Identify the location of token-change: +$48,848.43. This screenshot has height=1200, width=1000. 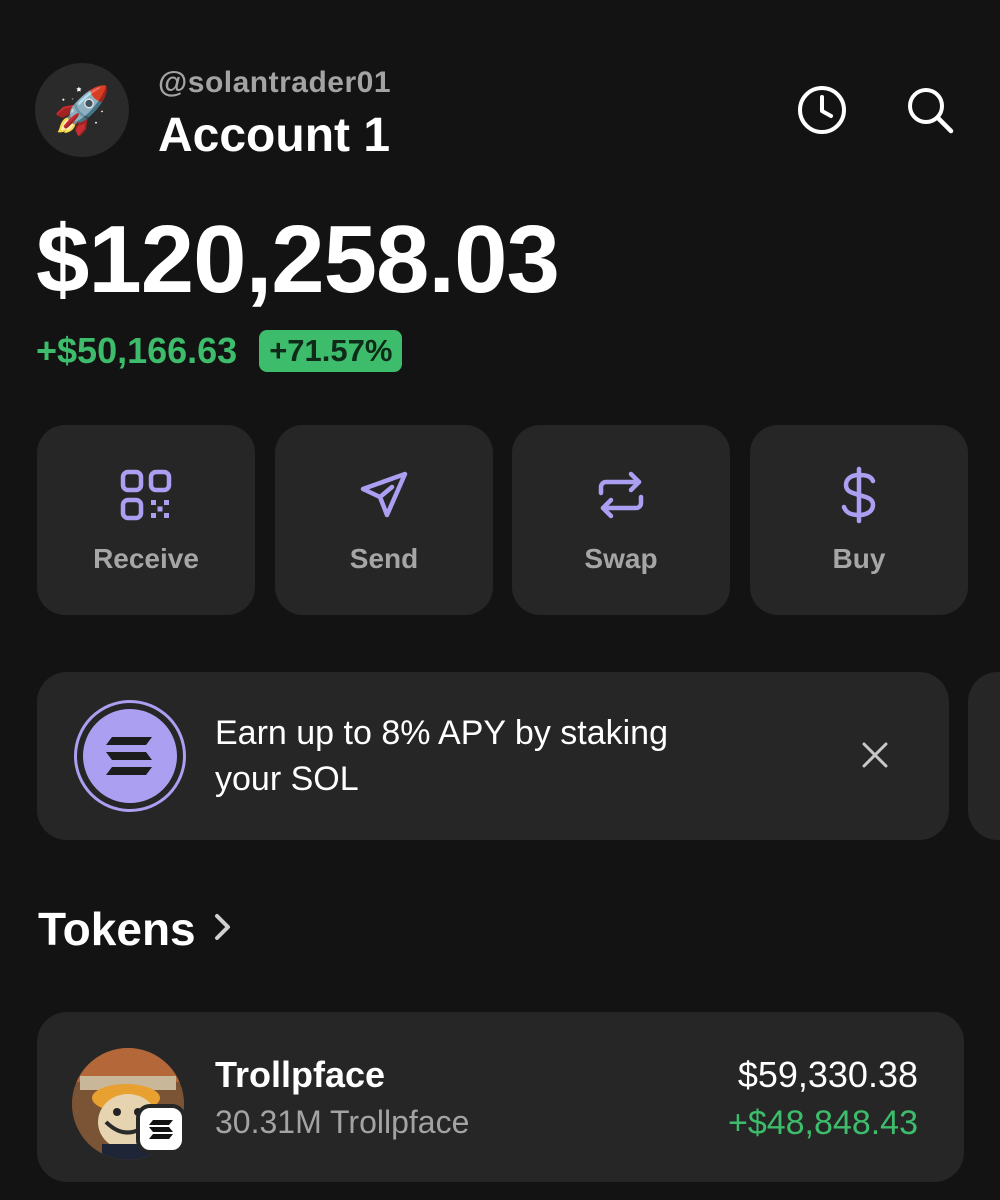
(822, 1123).